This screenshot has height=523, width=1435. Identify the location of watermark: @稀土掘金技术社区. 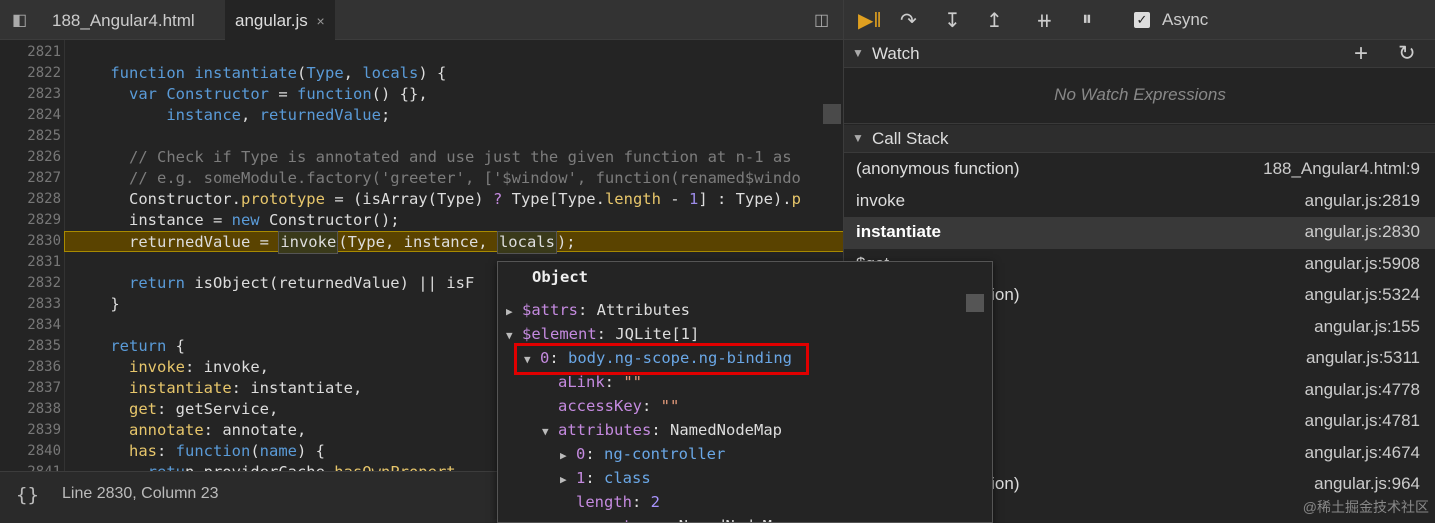
(1365, 507).